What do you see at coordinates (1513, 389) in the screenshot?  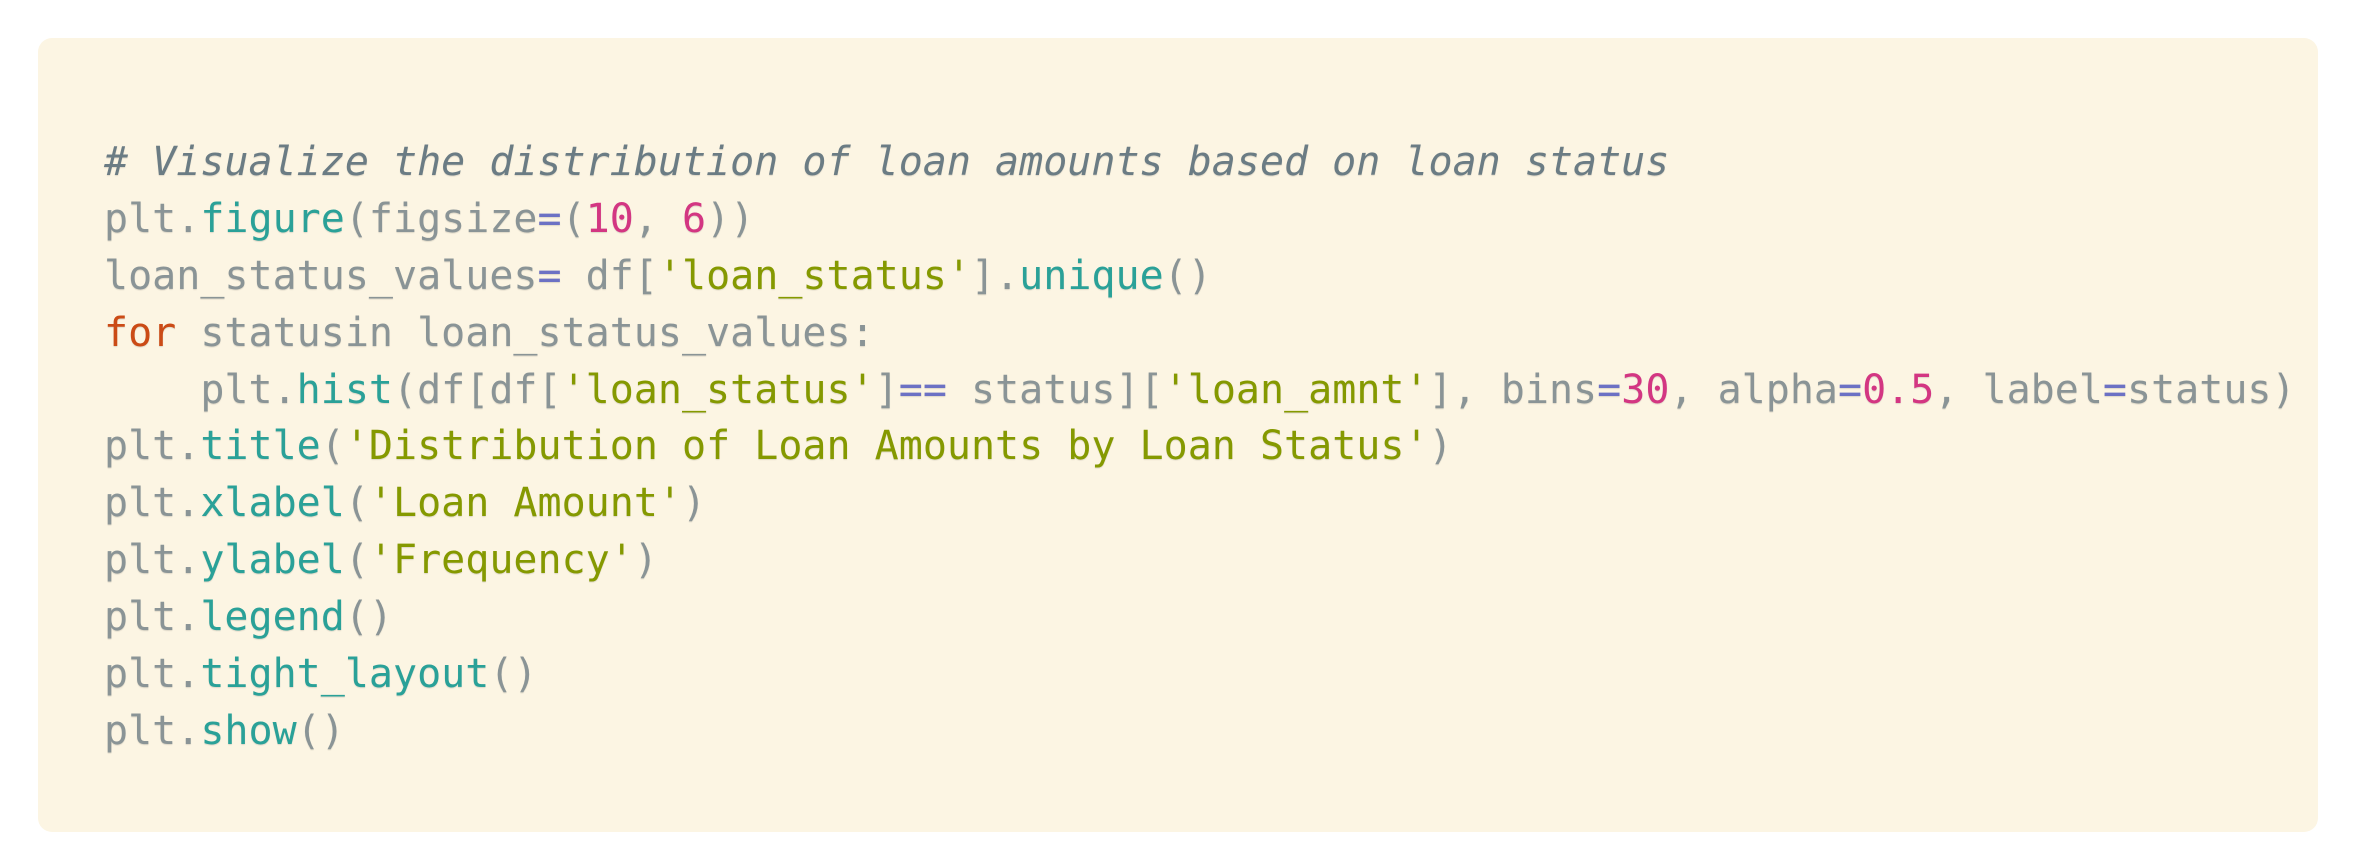 I see `punctuation: ], bins` at bounding box center [1513, 389].